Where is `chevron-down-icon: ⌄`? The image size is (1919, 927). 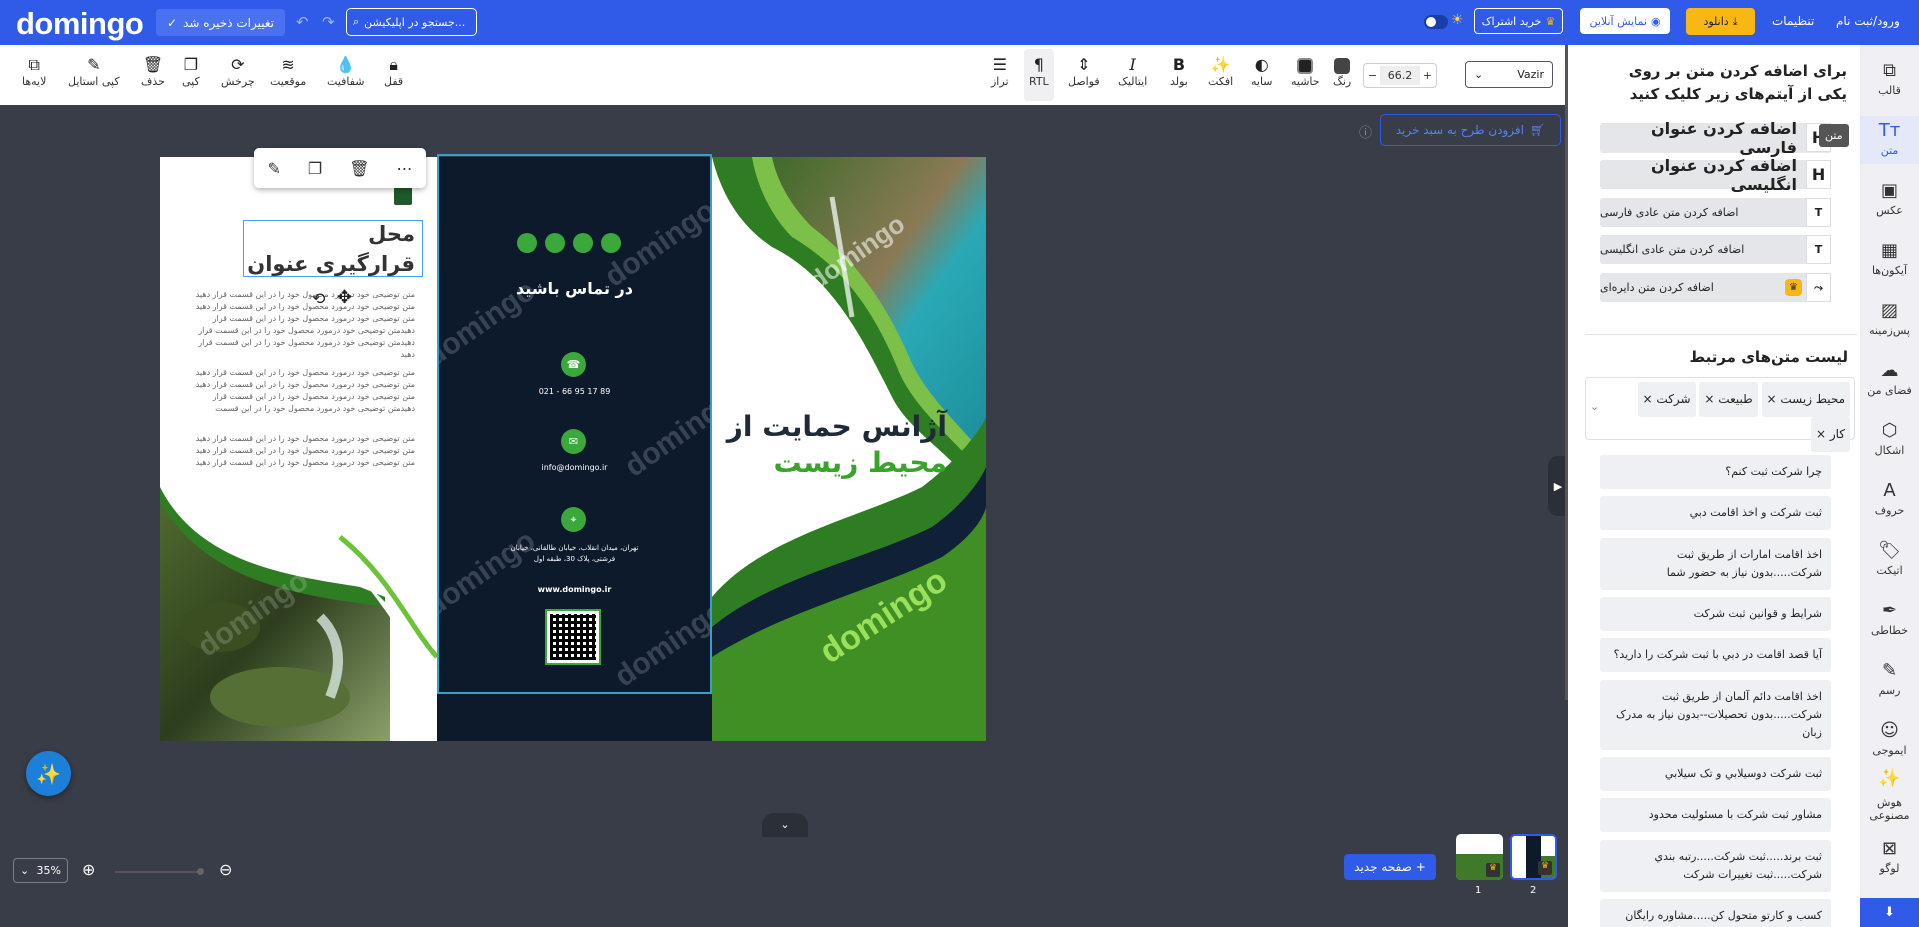
chevron-down-icon: ⌄ is located at coordinates (1594, 406).